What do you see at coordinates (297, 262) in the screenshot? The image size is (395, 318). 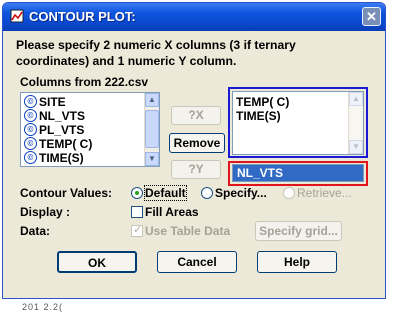 I see `help-button: Help` at bounding box center [297, 262].